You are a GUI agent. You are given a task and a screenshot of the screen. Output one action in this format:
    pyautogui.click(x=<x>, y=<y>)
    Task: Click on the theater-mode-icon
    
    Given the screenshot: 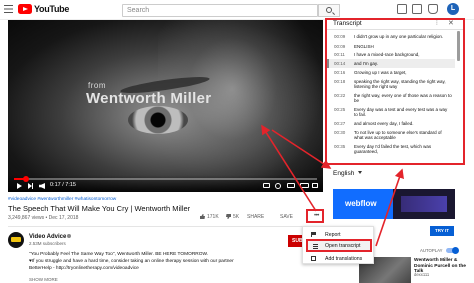 What is the action you would take?
    pyautogui.click(x=304, y=185)
    